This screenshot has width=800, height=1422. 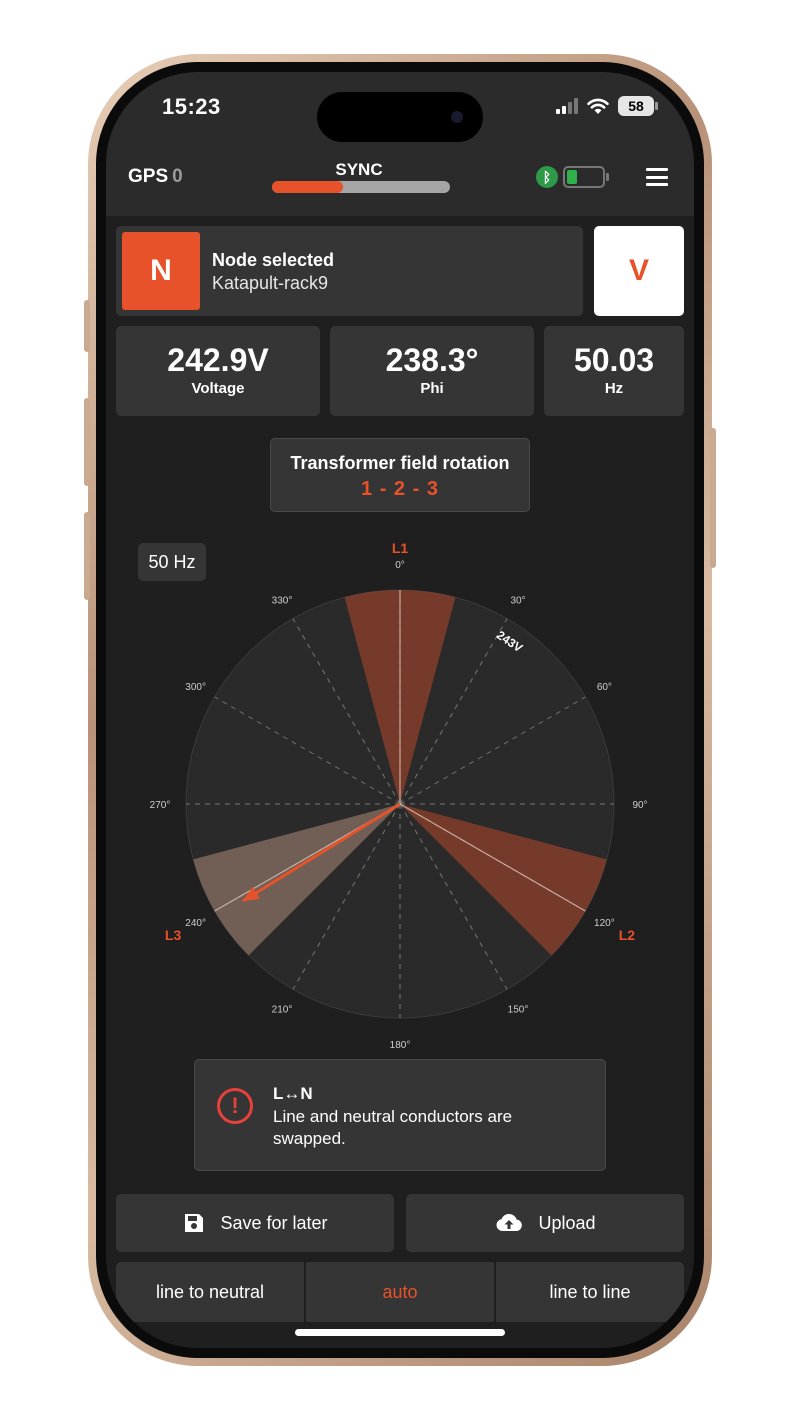 What do you see at coordinates (586, 177) in the screenshot?
I see `device-battery-icon` at bounding box center [586, 177].